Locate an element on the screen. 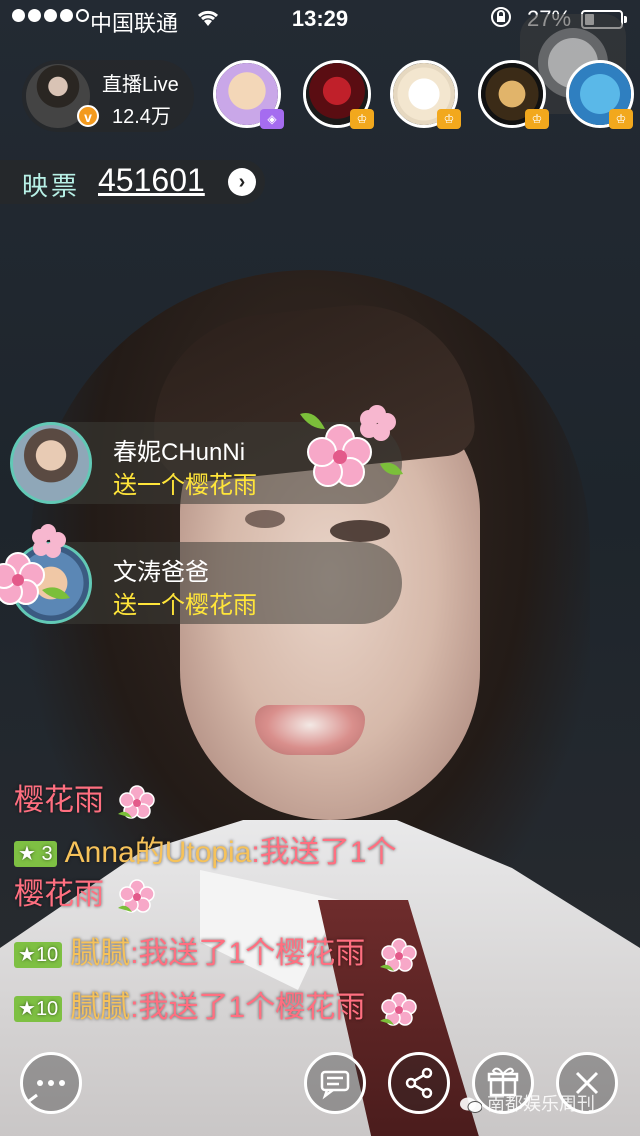 This screenshot has height=1136, width=640. chat-button is located at coordinates (335, 1083).